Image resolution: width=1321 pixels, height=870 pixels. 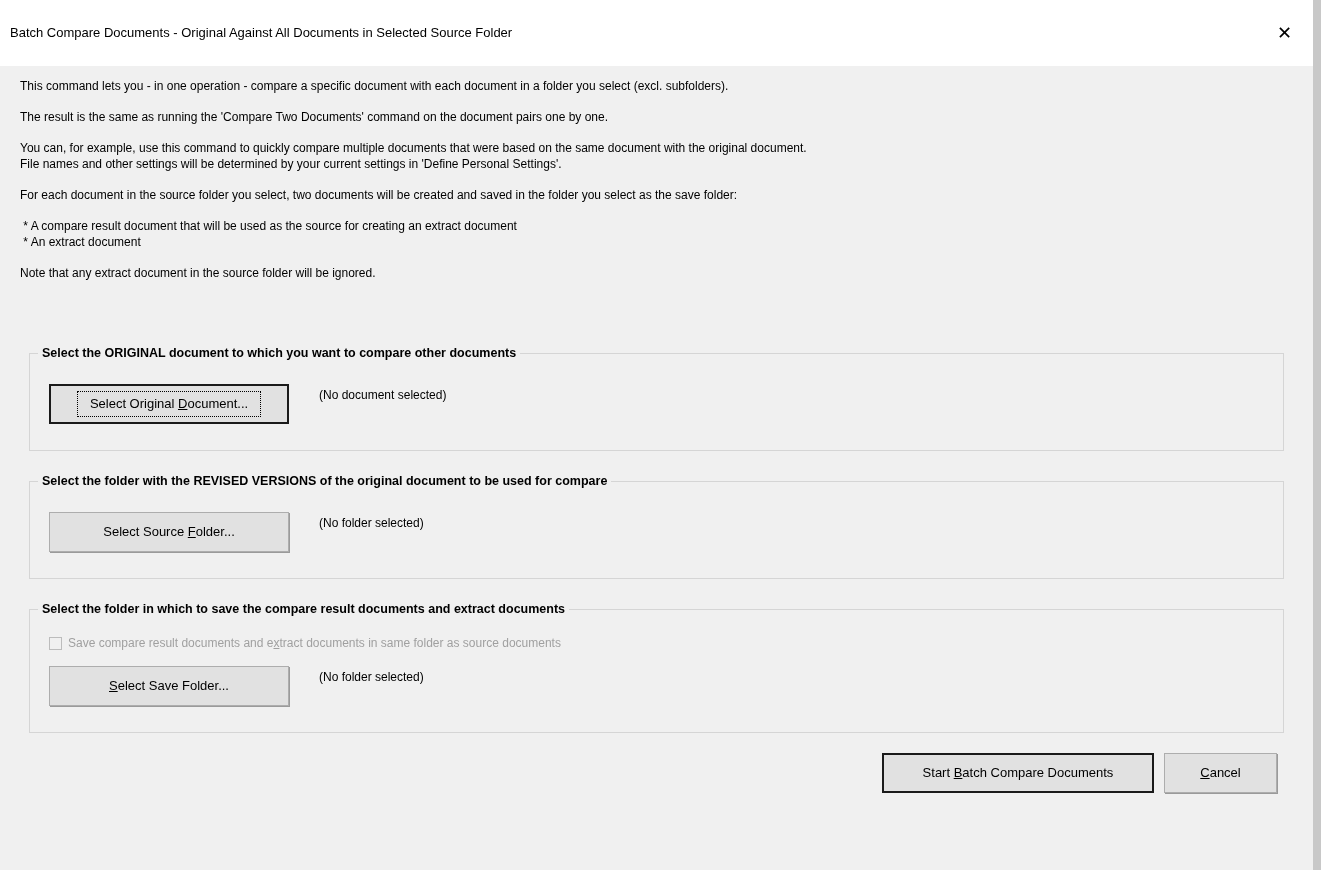 What do you see at coordinates (261, 33) in the screenshot?
I see `window-title: Batch Compare Documents - Original Against All Documents in Selected Source Folder` at bounding box center [261, 33].